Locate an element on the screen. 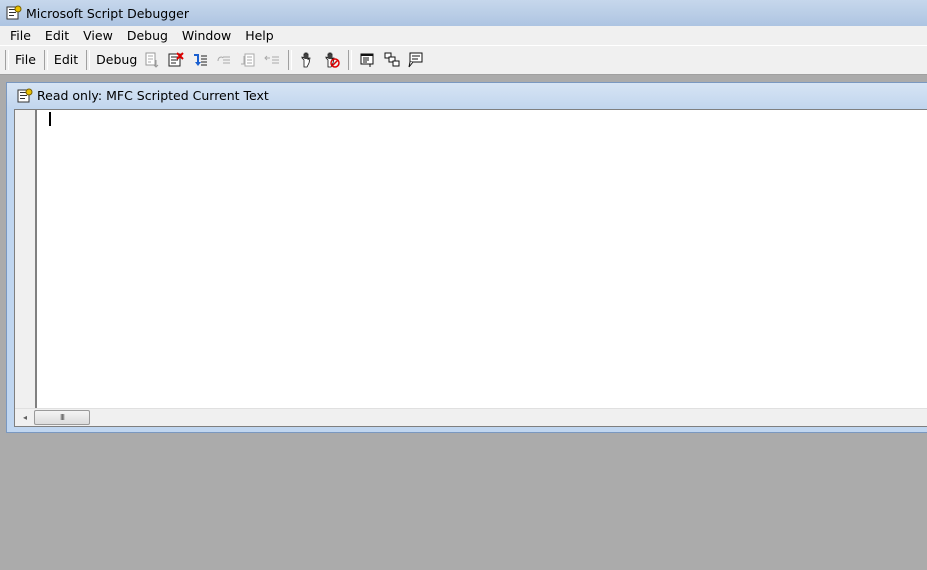 This screenshot has height=570, width=927. step-out-icon is located at coordinates (248, 60).